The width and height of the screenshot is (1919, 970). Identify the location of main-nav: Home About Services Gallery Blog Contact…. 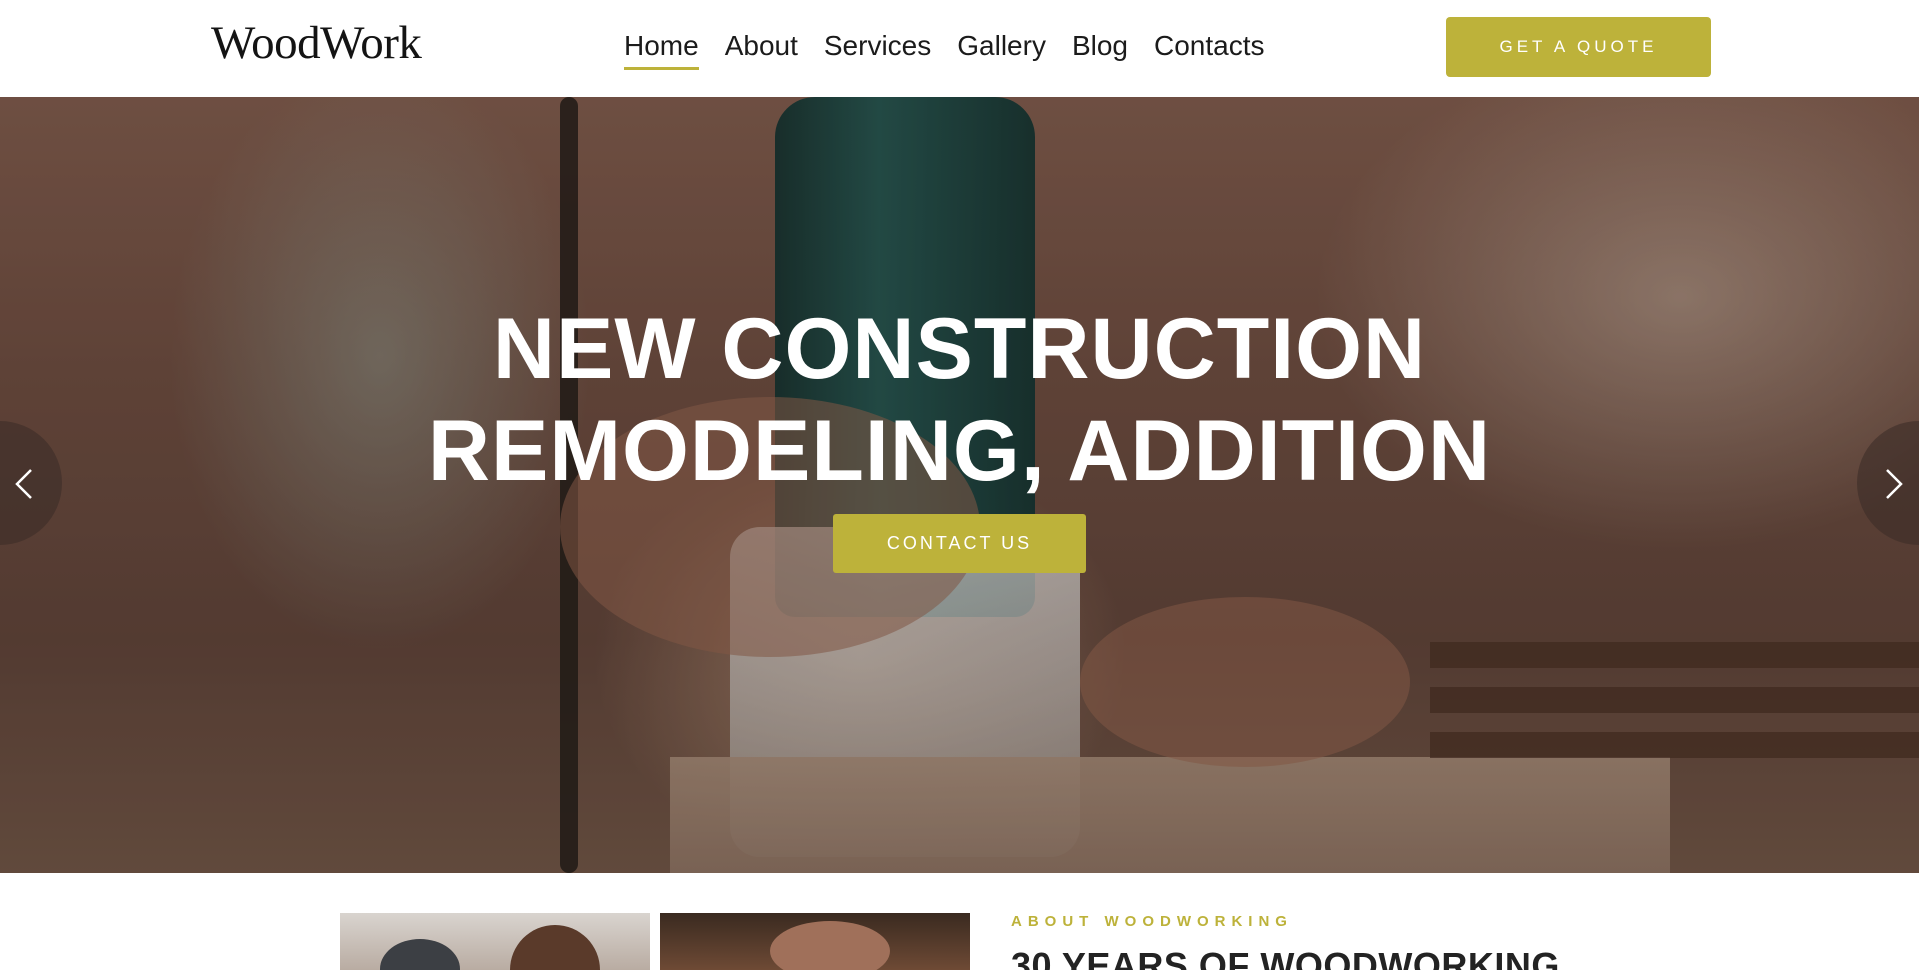
(944, 49).